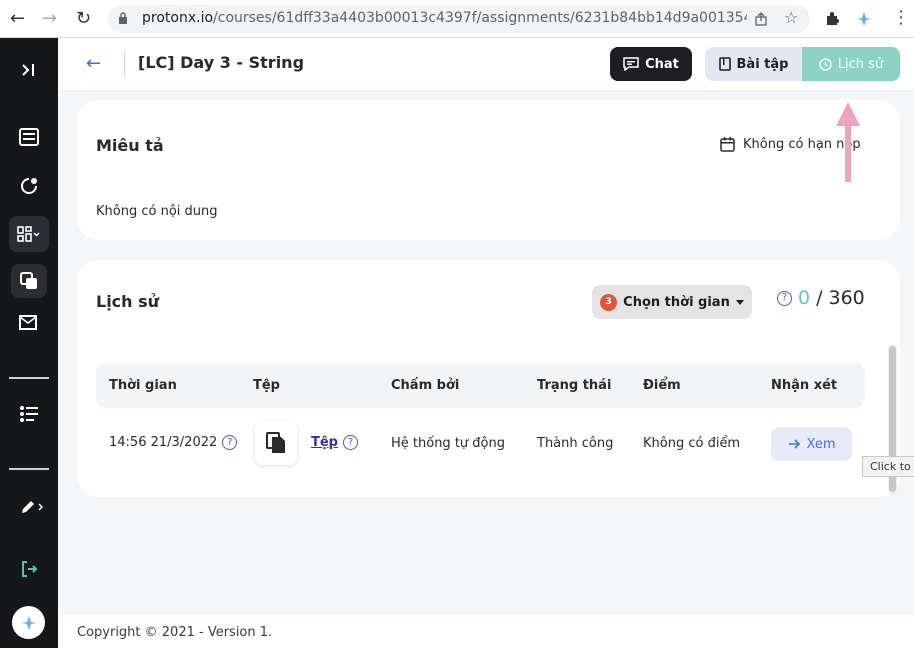 The width and height of the screenshot is (914, 648). I want to click on column-header: Tệp, so click(266, 385).